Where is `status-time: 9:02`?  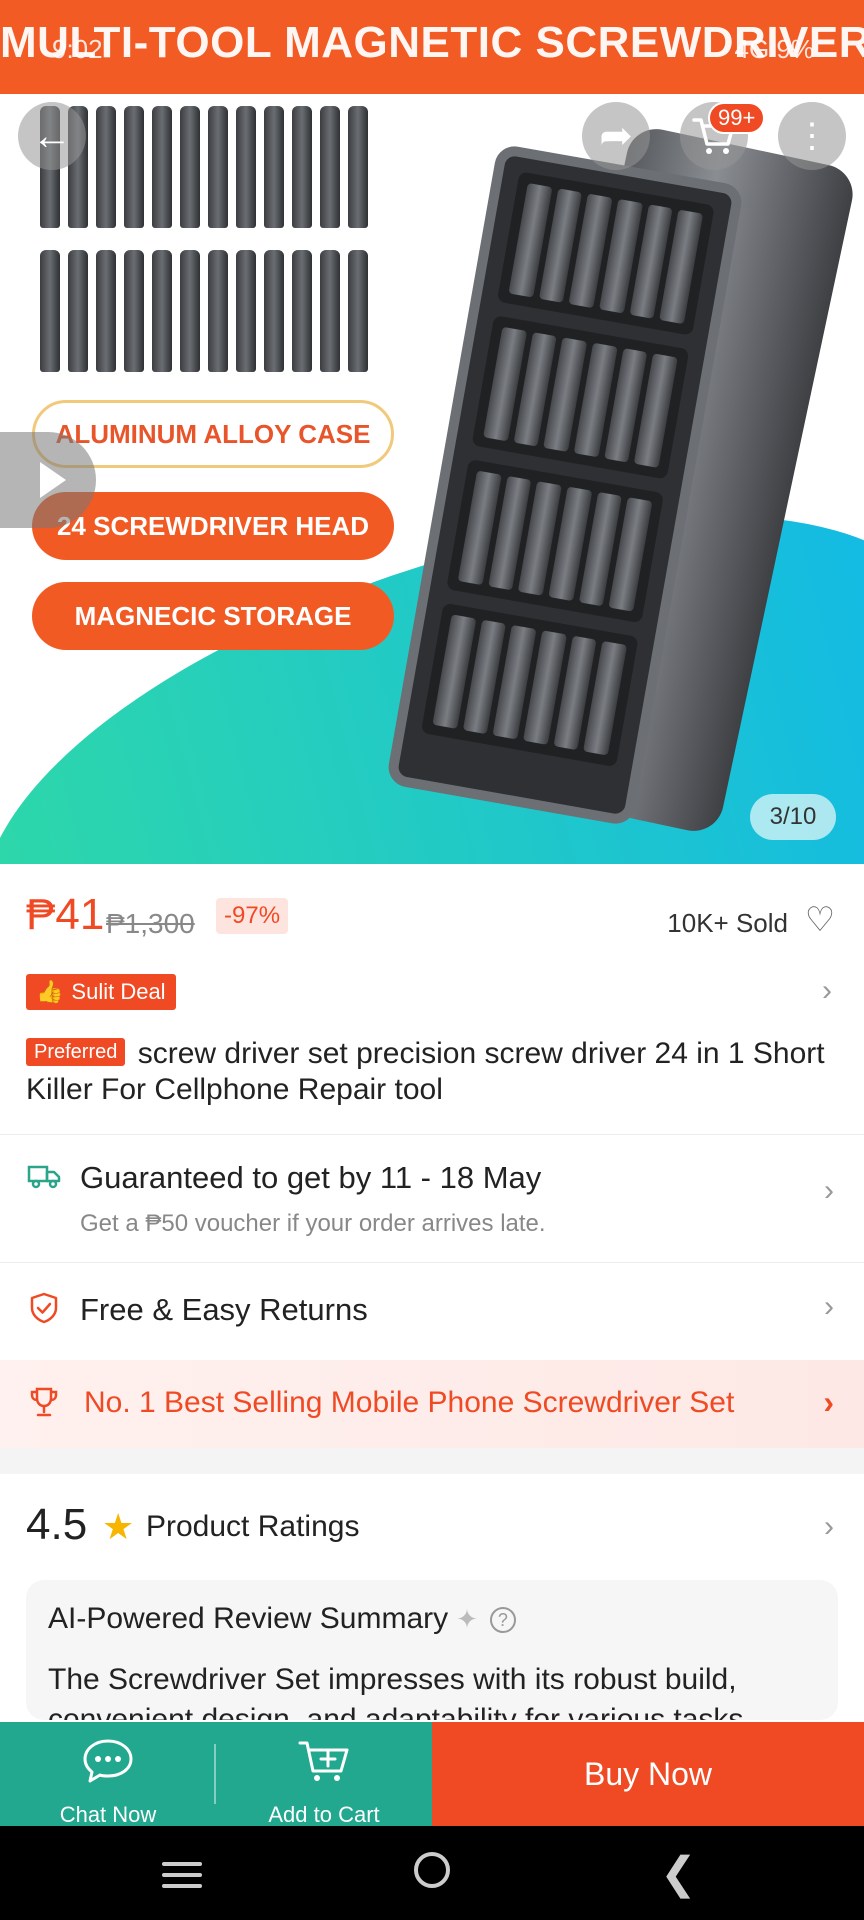
status-time: 9:02 is located at coordinates (77, 49).